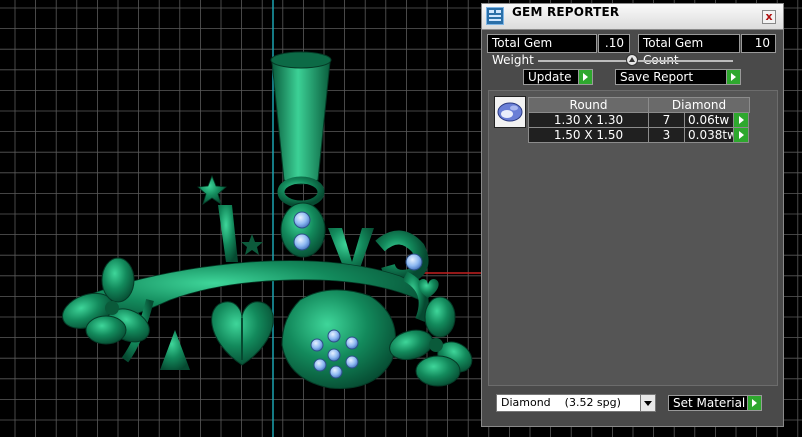  What do you see at coordinates (588, 105) in the screenshot?
I see `column-header-shape: Round` at bounding box center [588, 105].